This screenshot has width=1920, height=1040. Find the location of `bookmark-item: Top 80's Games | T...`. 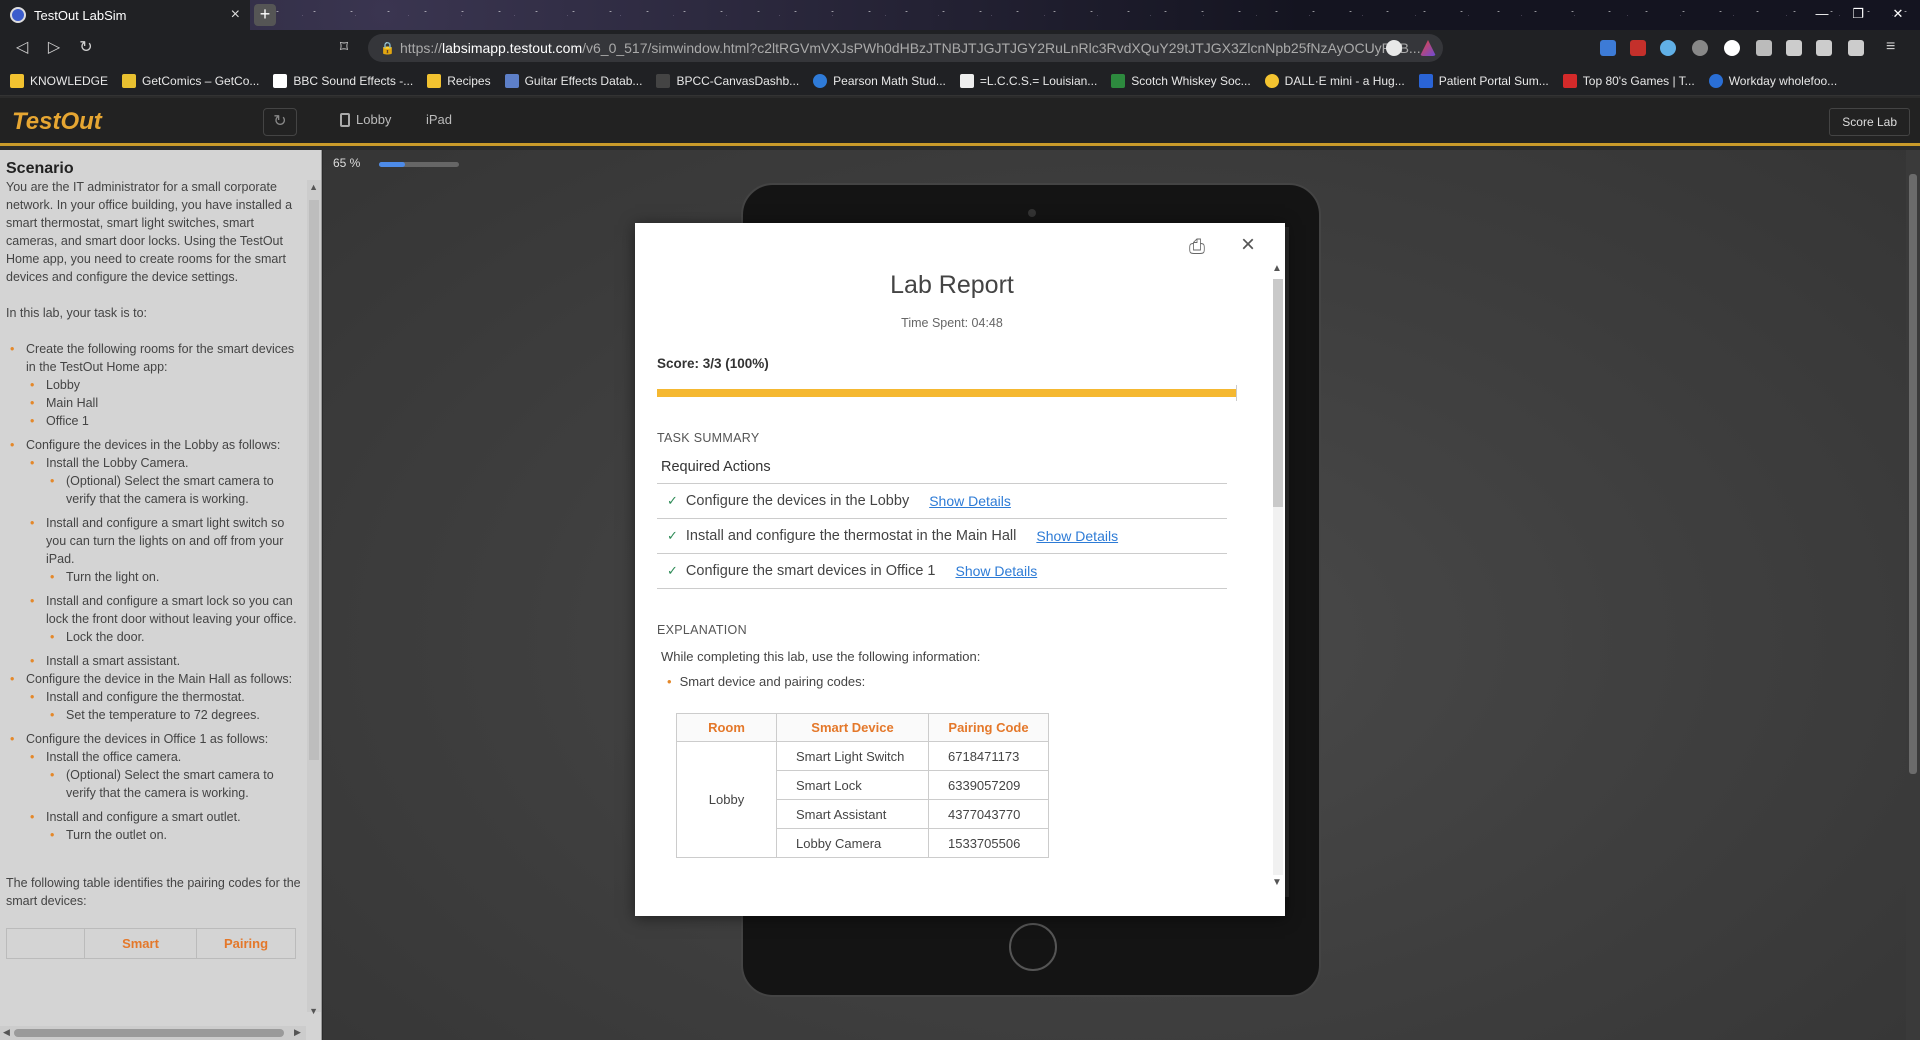

bookmark-item: Top 80's Games | T... is located at coordinates (1628, 80).